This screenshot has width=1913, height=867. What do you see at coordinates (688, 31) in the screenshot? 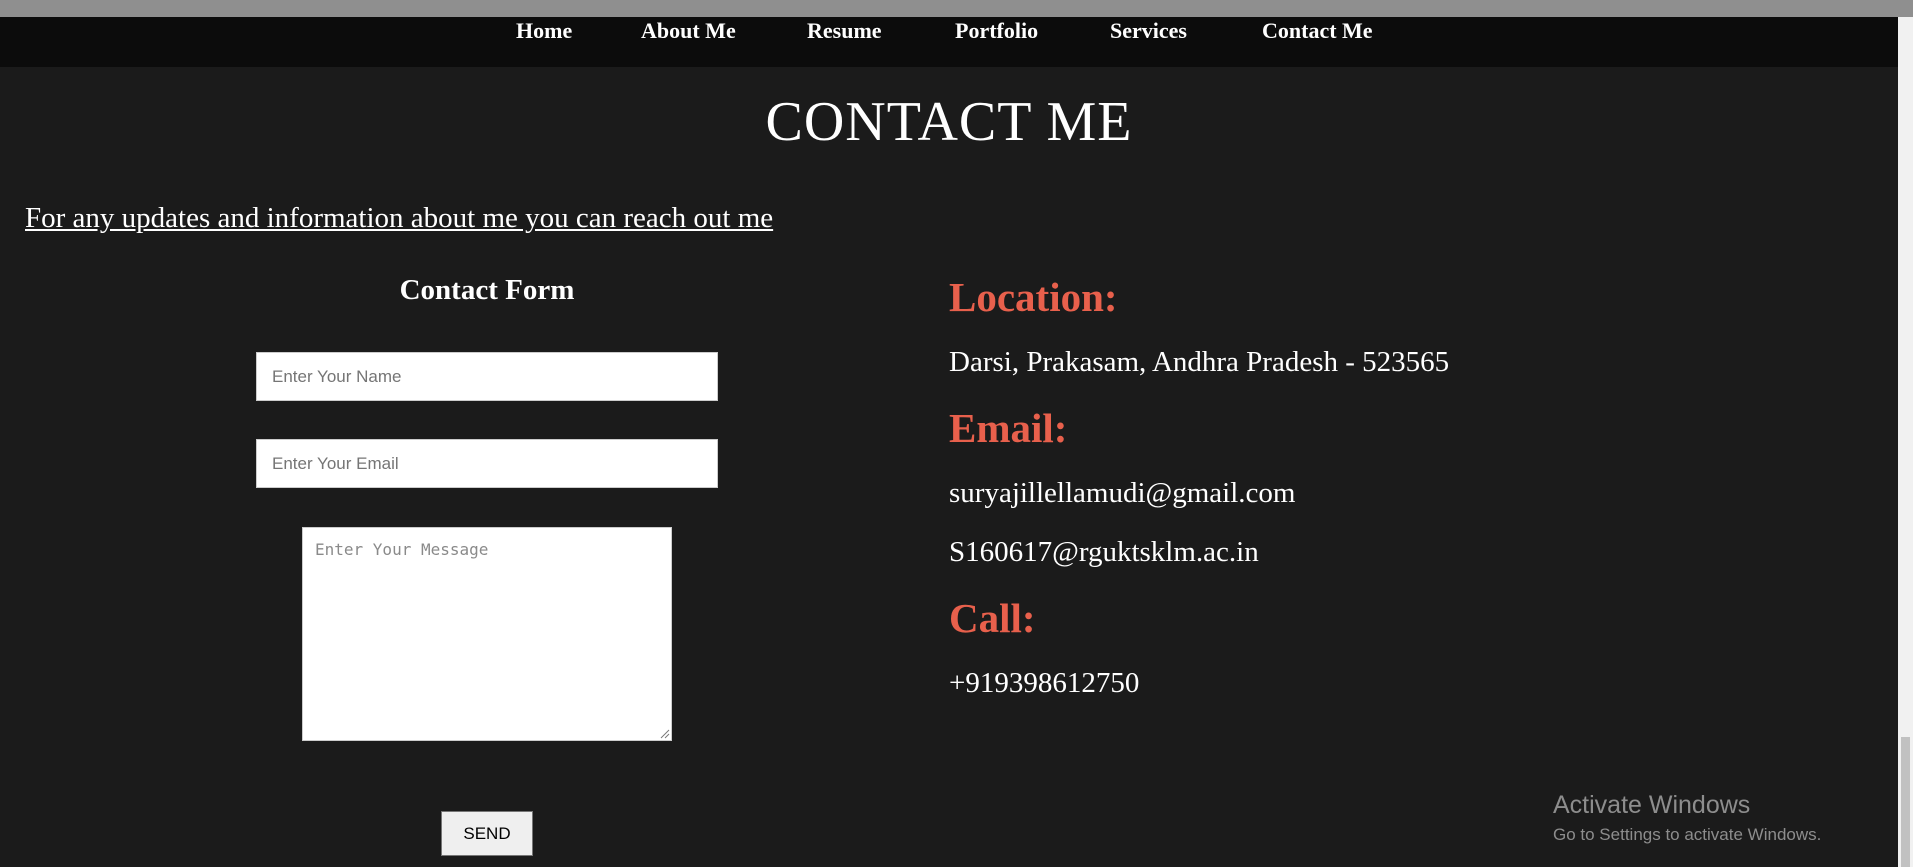
I see `nav-item-about-me: About Me` at bounding box center [688, 31].